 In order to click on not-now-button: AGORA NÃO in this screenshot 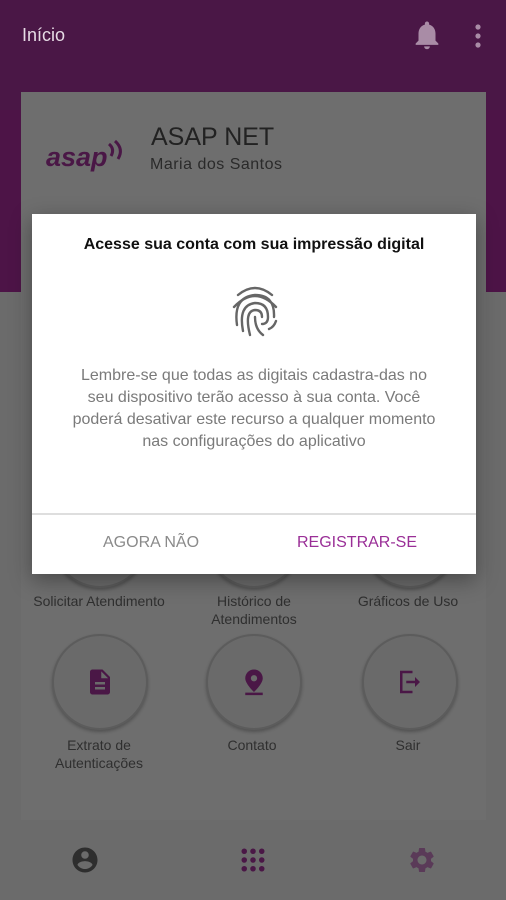, I will do `click(151, 543)`.